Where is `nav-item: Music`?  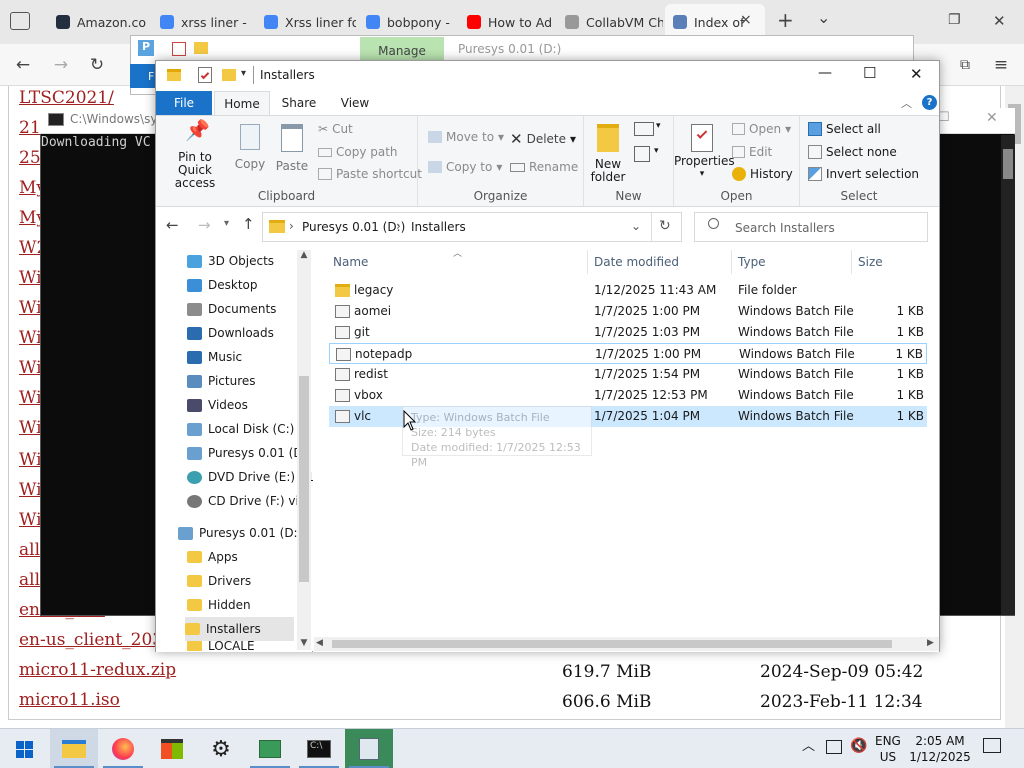
nav-item: Music is located at coordinates (214, 357).